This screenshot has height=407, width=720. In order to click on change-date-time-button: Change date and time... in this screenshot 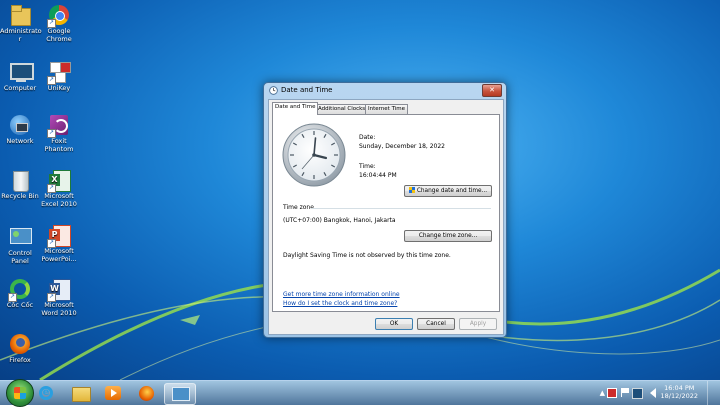, I will do `click(448, 191)`.